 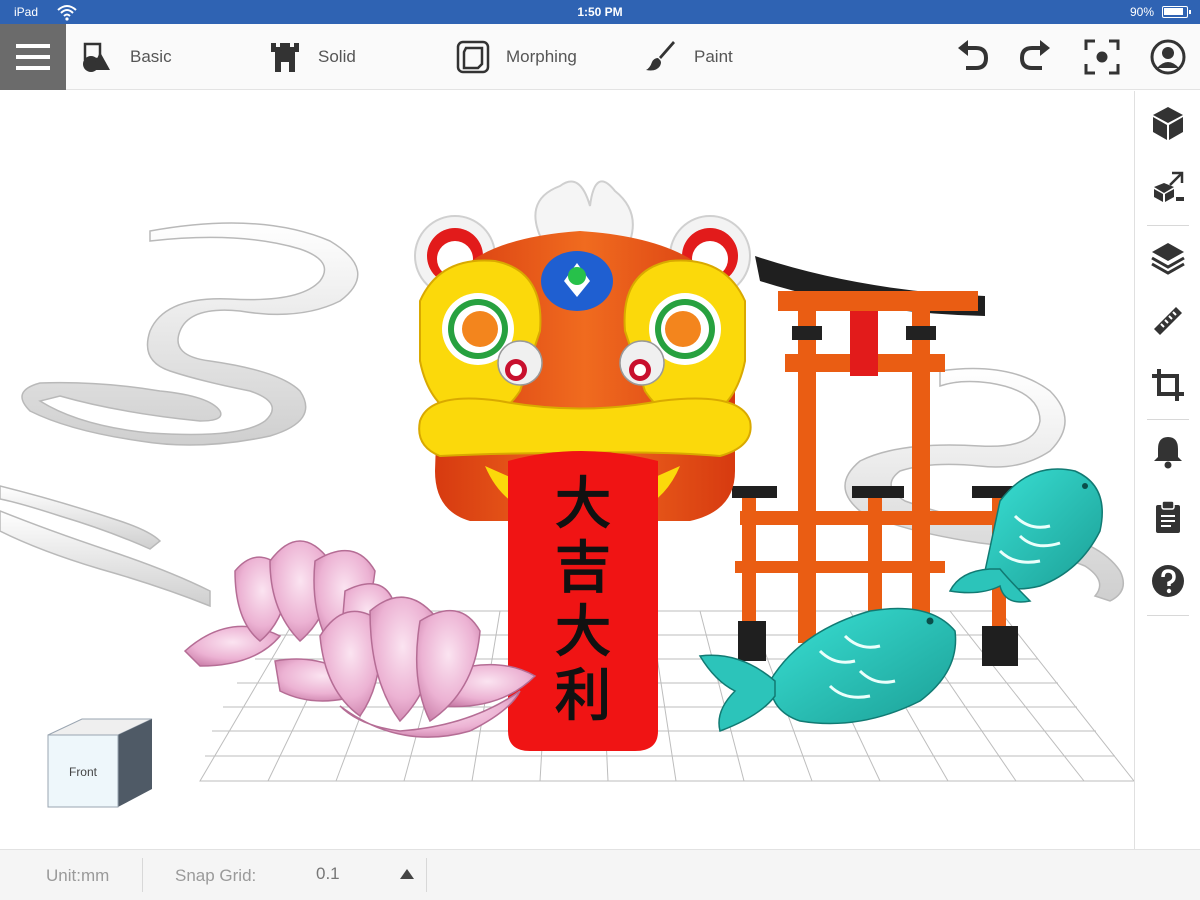 What do you see at coordinates (78, 875) in the screenshot?
I see `unit-label: Unit:mm` at bounding box center [78, 875].